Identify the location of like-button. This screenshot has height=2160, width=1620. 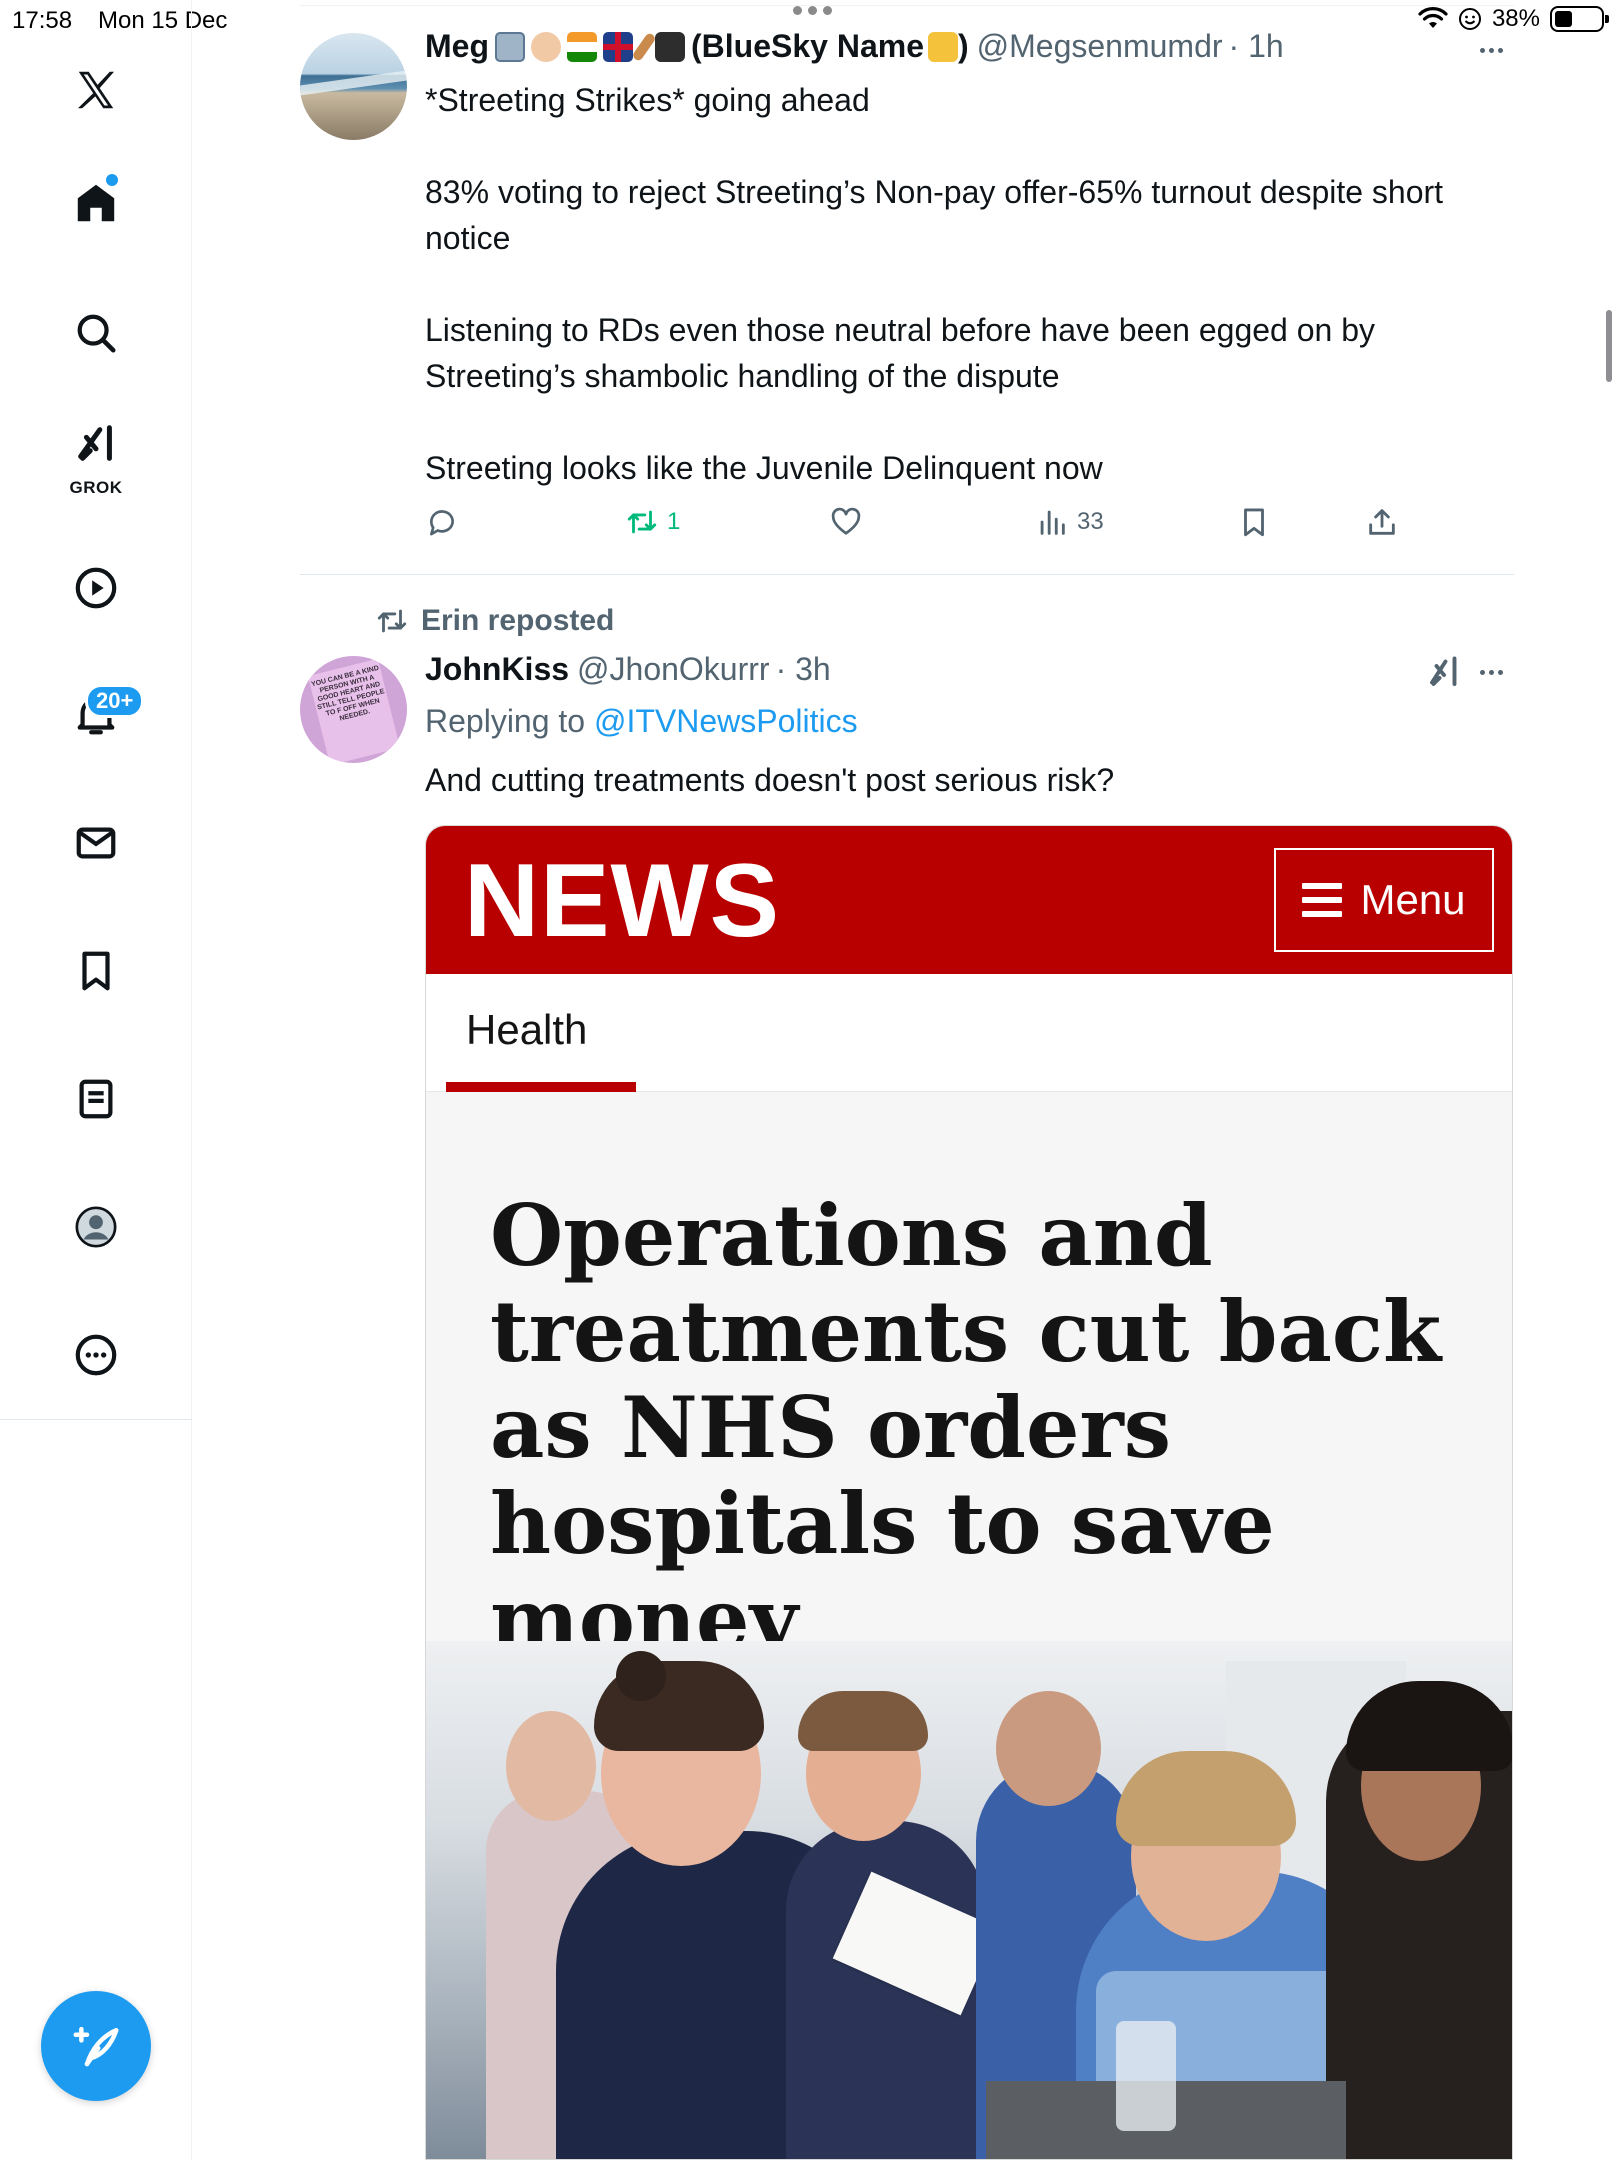
(846, 522).